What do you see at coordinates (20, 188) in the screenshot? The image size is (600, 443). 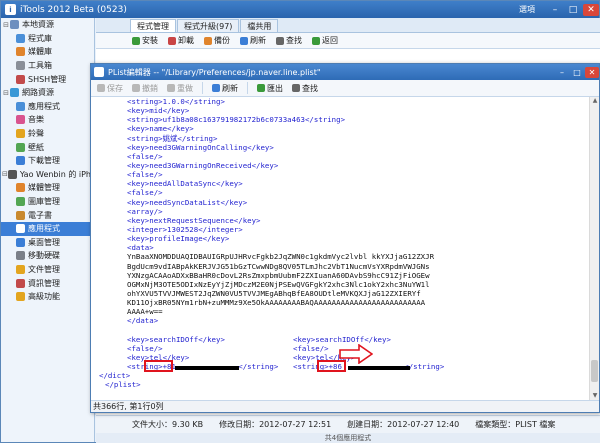 I see `media-icon` at bounding box center [20, 188].